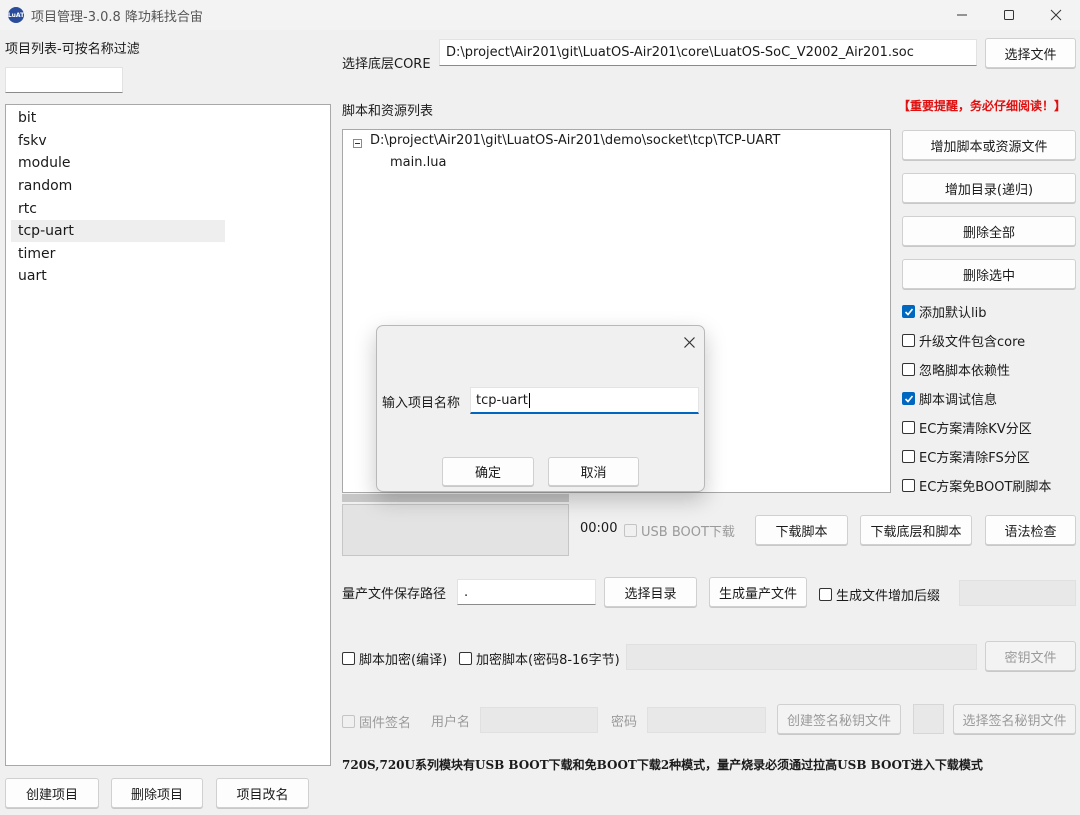 This screenshot has height=815, width=1080. I want to click on title-bar: LuAT 项目管理-3.0.8 降功耗找合宙, so click(540, 15).